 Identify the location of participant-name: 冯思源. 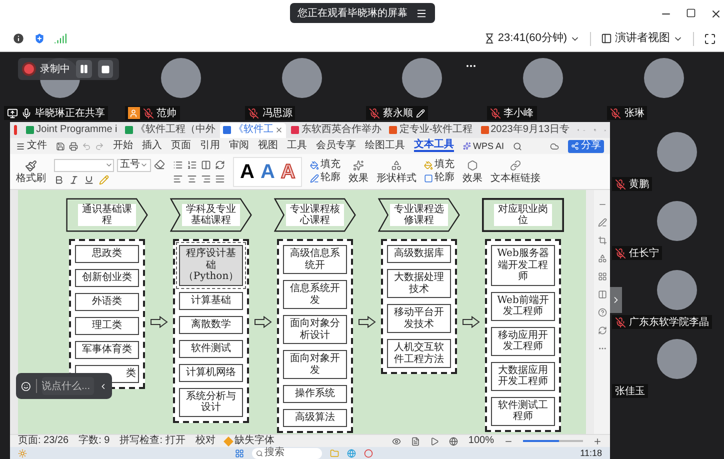
(277, 113).